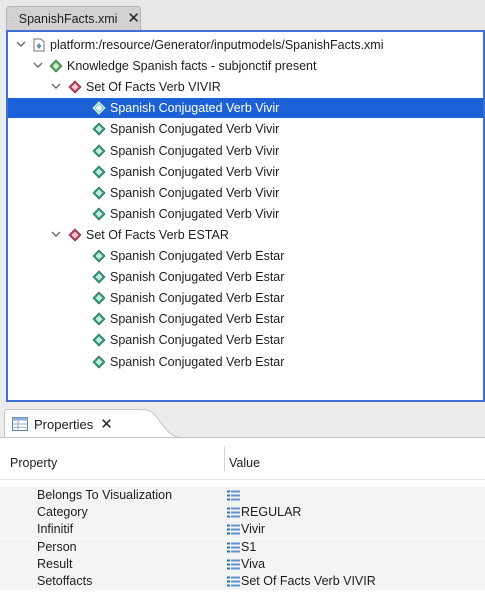 The width and height of the screenshot is (485, 600). Describe the element at coordinates (163, 423) in the screenshot. I see `tab-edge-curve` at that location.